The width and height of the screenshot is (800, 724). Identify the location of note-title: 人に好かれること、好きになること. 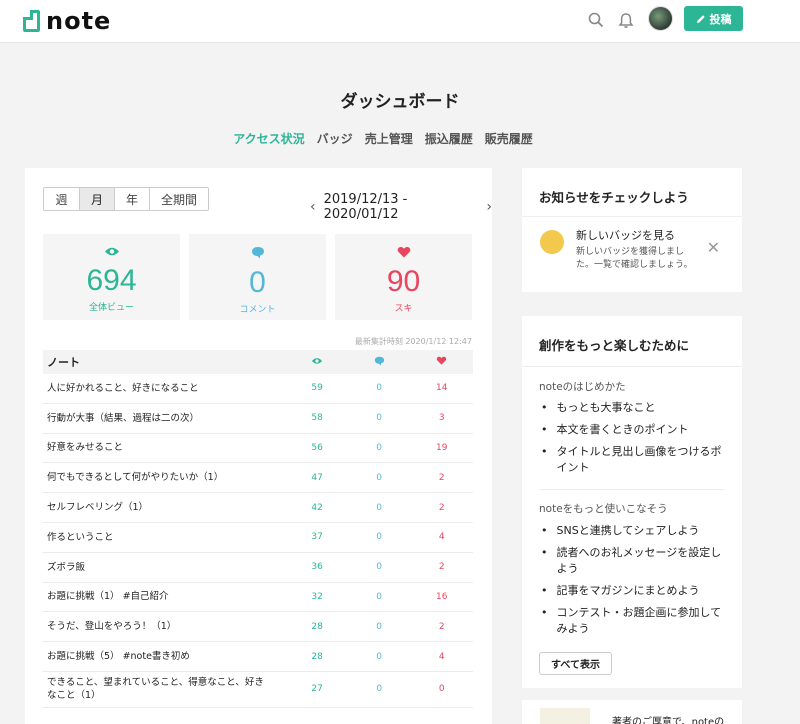
(164, 388).